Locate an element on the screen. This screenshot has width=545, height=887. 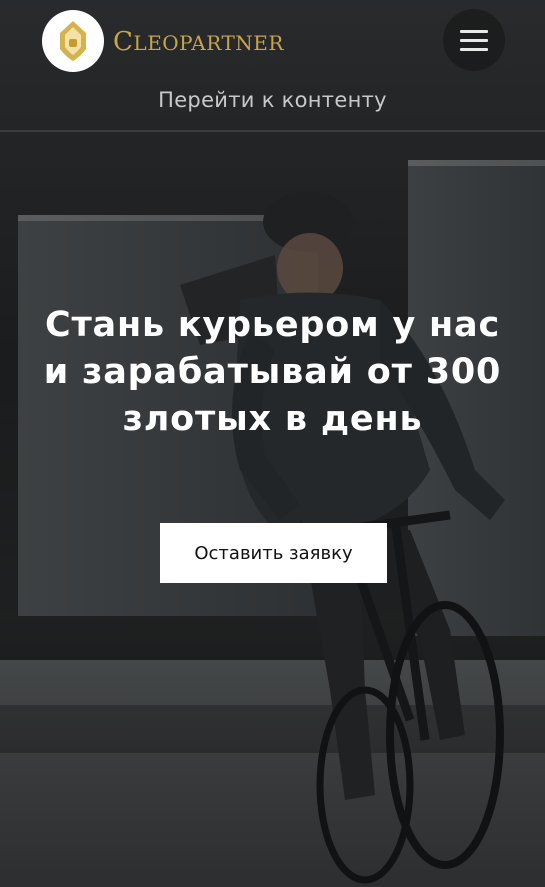
logo is located at coordinates (73, 41).